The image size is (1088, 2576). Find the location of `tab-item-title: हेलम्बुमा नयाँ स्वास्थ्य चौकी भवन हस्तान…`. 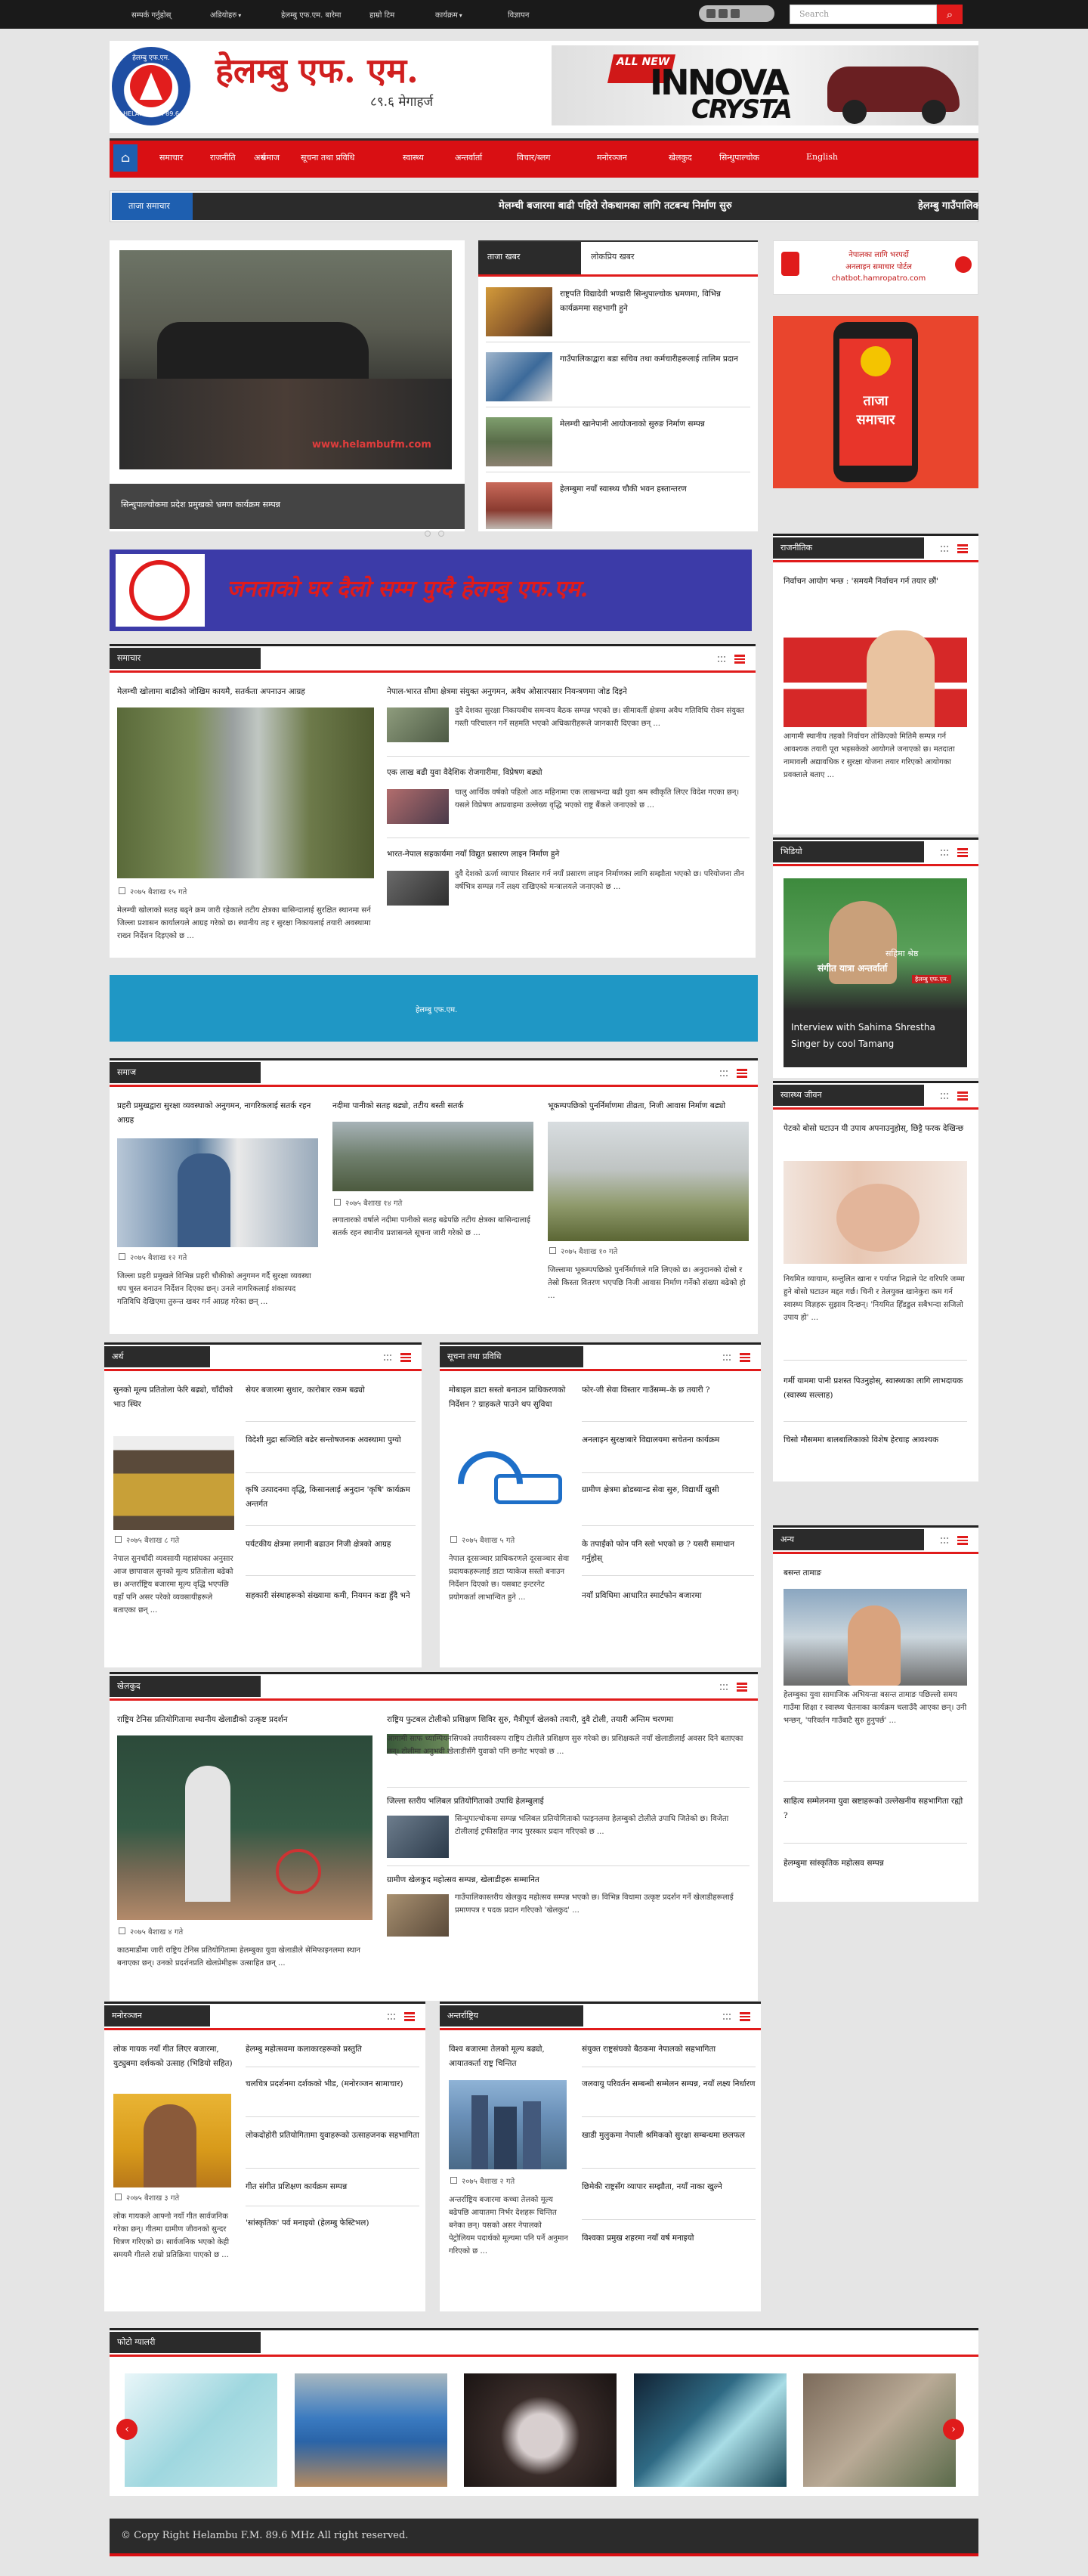

tab-item-title: हेलम्बुमा नयाँ स्वास्थ्य चौकी भवन हस्तान… is located at coordinates (654, 497).